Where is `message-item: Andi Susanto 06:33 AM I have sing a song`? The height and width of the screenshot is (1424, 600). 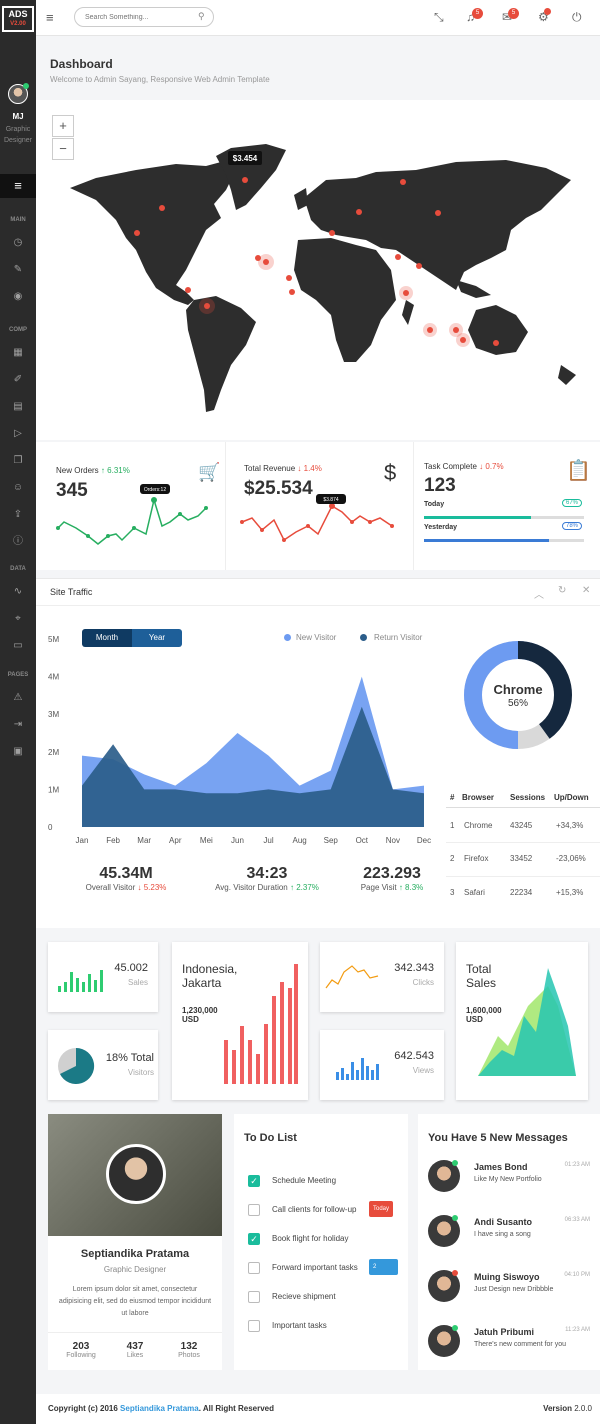
message-item: Andi Susanto 06:33 AM I have sing a song is located at coordinates (511, 1233).